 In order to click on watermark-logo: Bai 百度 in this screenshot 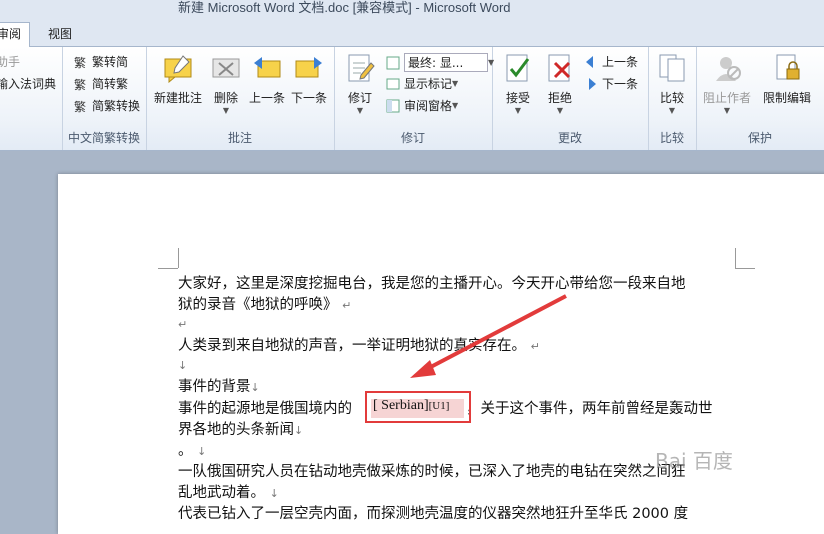, I will do `click(694, 461)`.